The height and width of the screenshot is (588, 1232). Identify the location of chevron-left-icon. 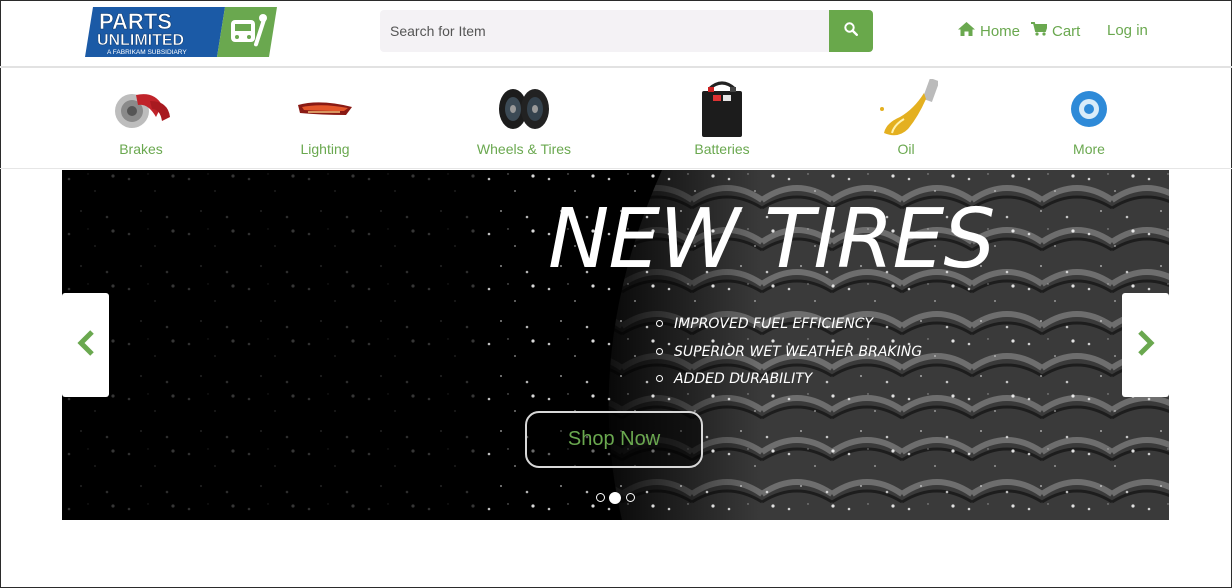
(86, 345).